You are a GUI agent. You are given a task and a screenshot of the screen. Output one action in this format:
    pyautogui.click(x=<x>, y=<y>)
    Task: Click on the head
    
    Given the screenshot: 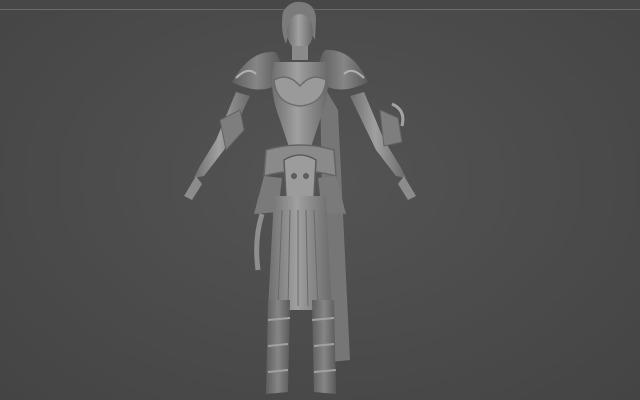 What is the action you would take?
    pyautogui.click(x=300, y=32)
    